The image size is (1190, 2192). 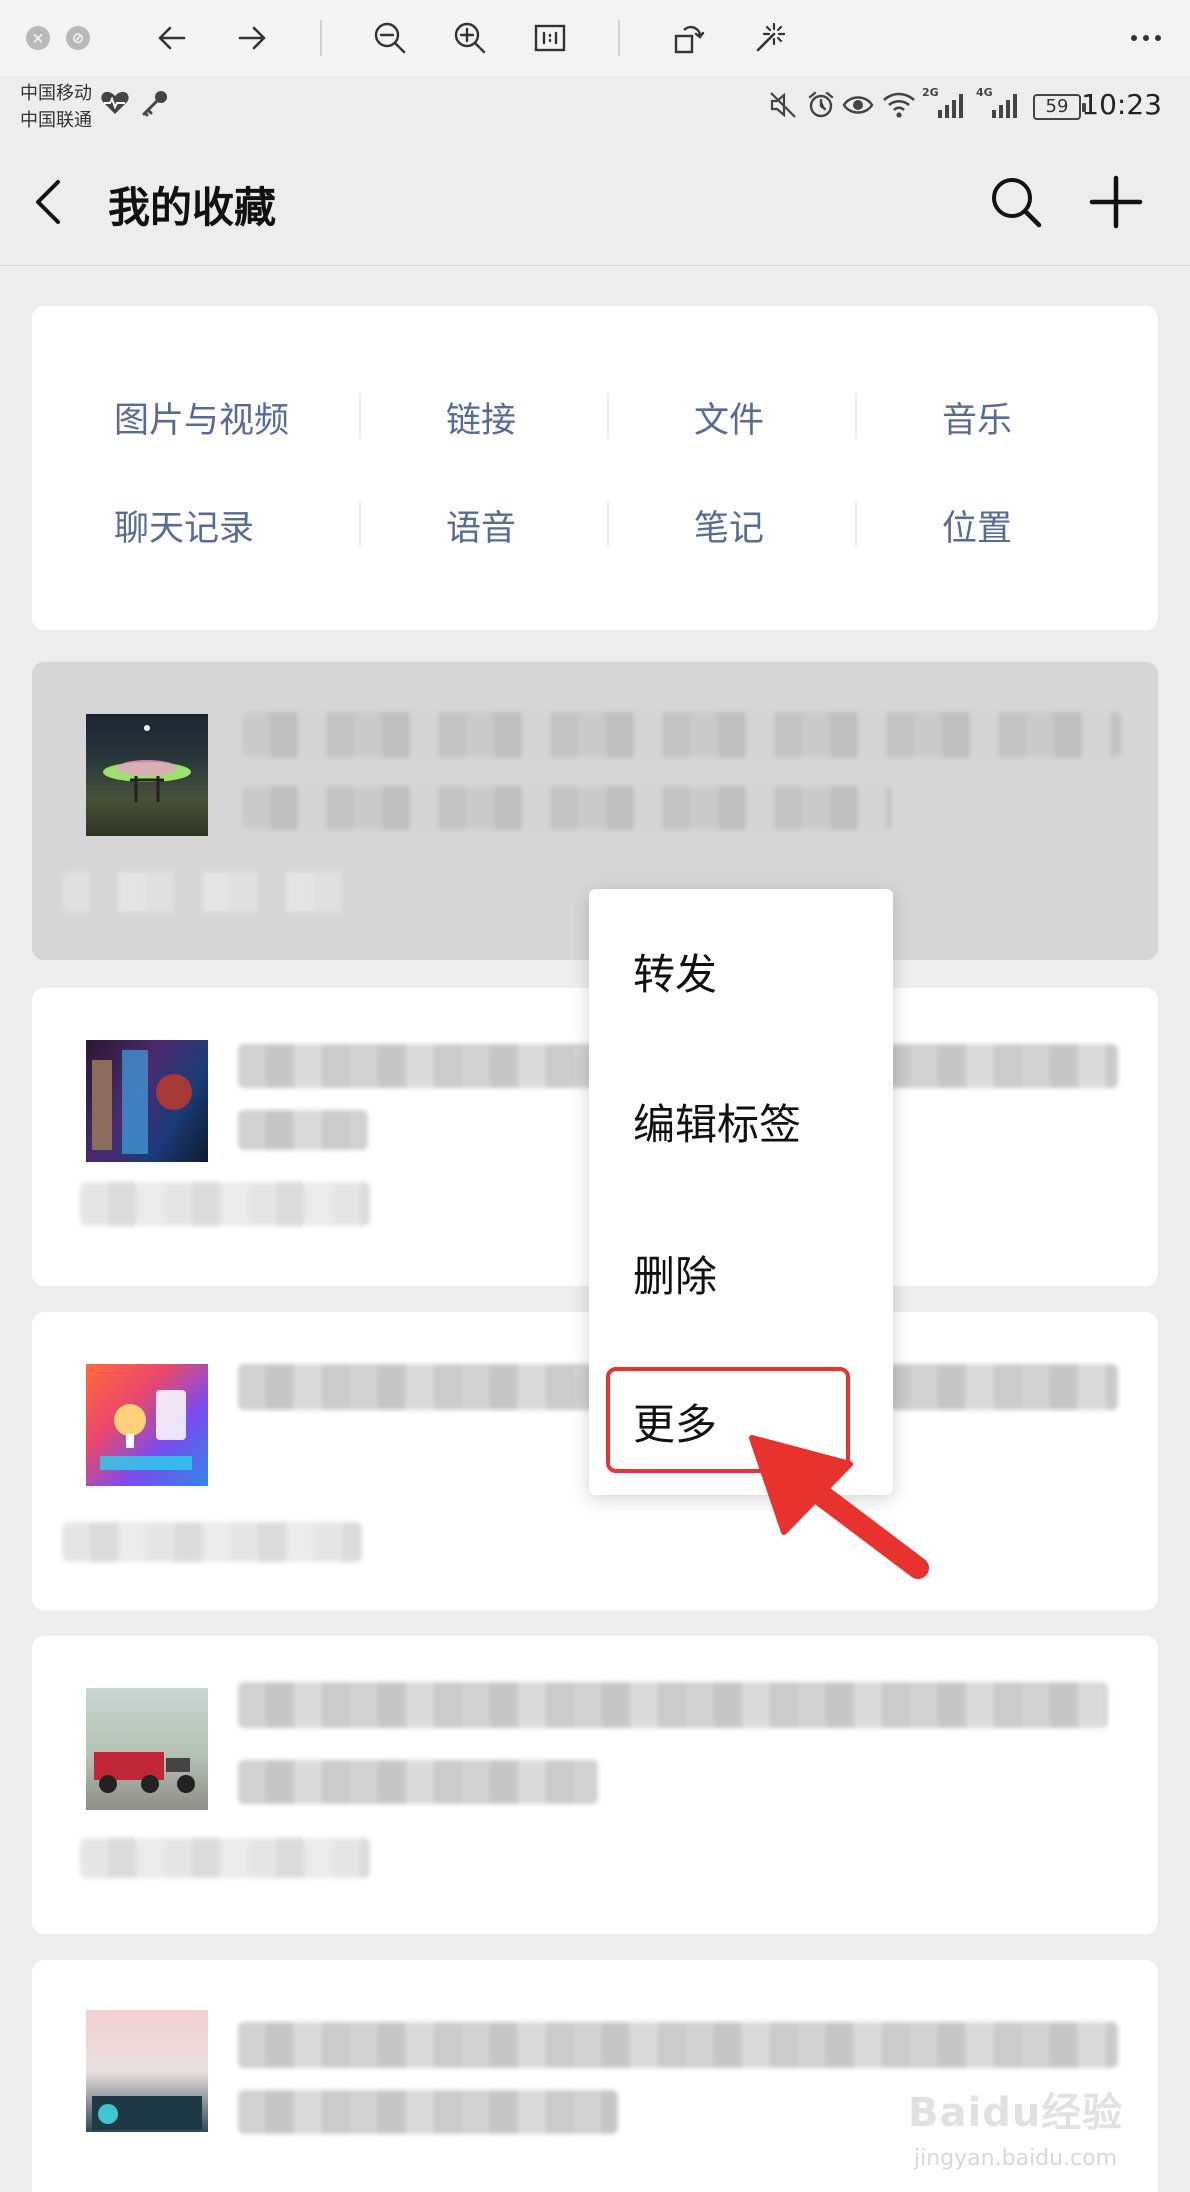 What do you see at coordinates (595, 38) in the screenshot?
I see `image-viewer-toolbar: × ⊘` at bounding box center [595, 38].